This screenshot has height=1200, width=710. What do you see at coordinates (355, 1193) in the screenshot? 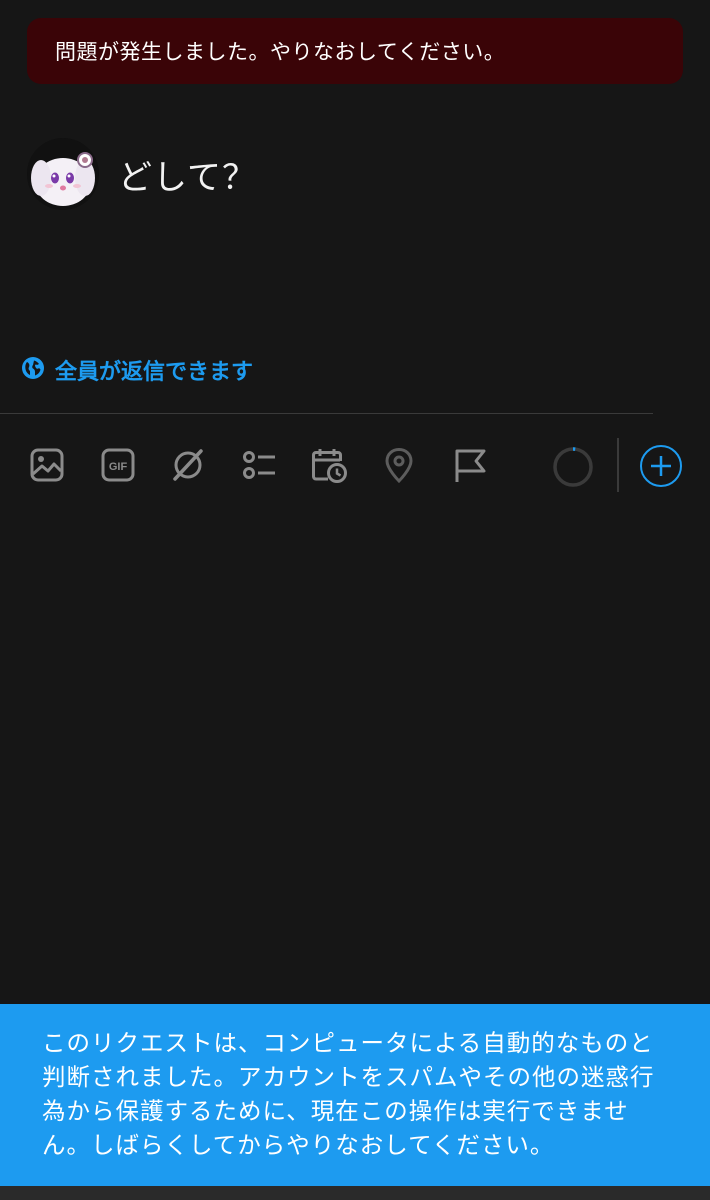
I see `bottom-bar` at bounding box center [355, 1193].